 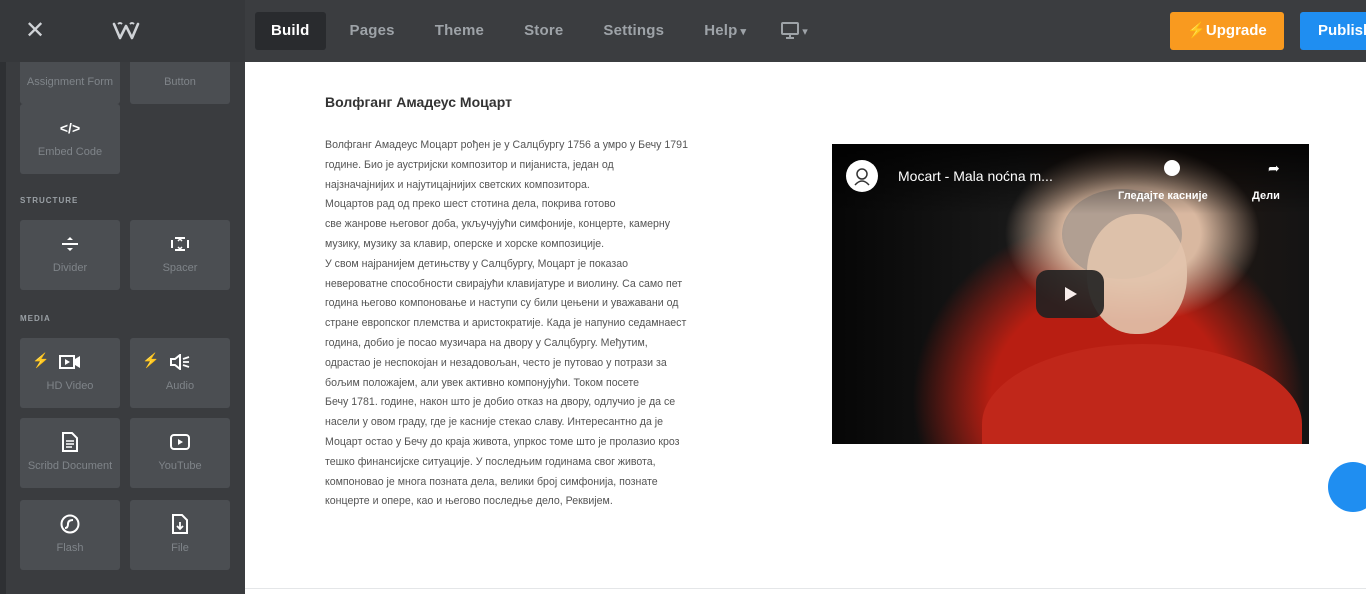 I want to click on element-label: Scribd Document, so click(x=70, y=466).